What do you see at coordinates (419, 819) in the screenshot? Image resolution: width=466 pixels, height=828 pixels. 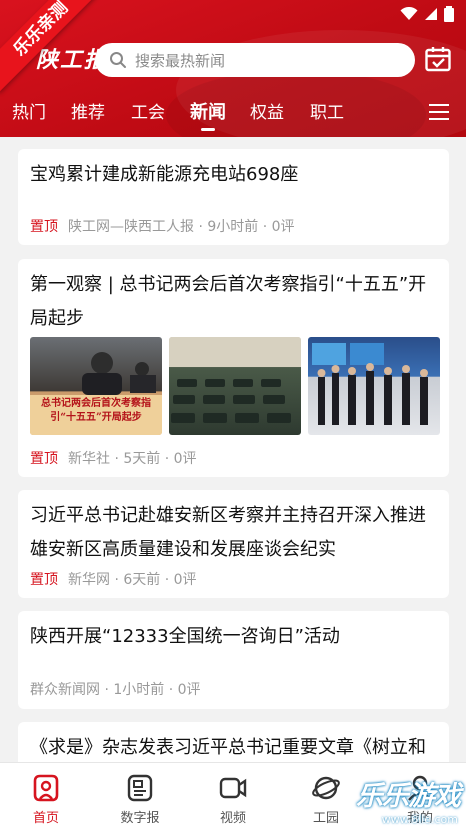 I see `watermark-url: www.6lle.com` at bounding box center [419, 819].